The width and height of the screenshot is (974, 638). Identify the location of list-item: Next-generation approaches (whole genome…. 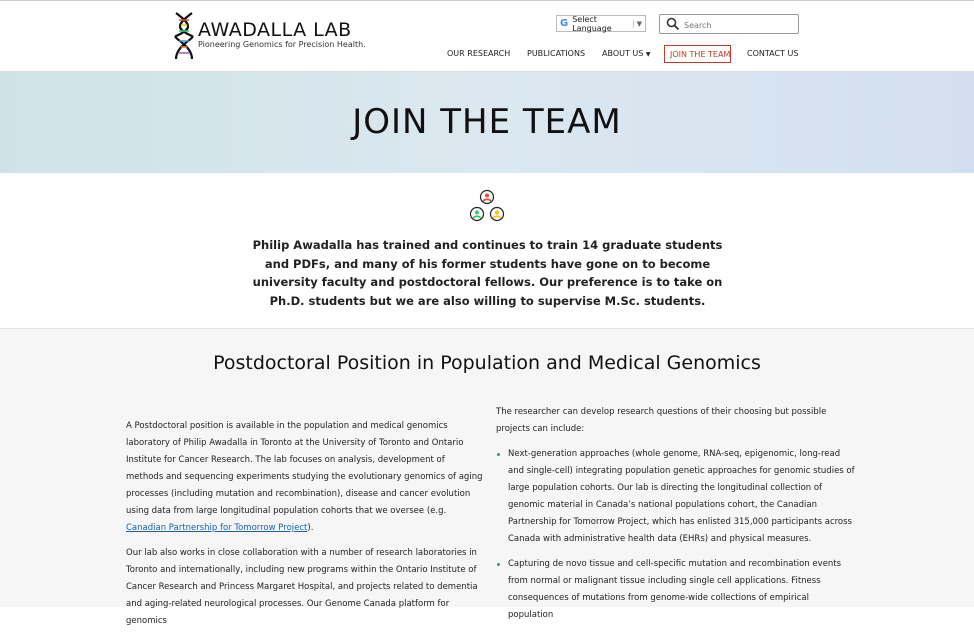
(676, 497).